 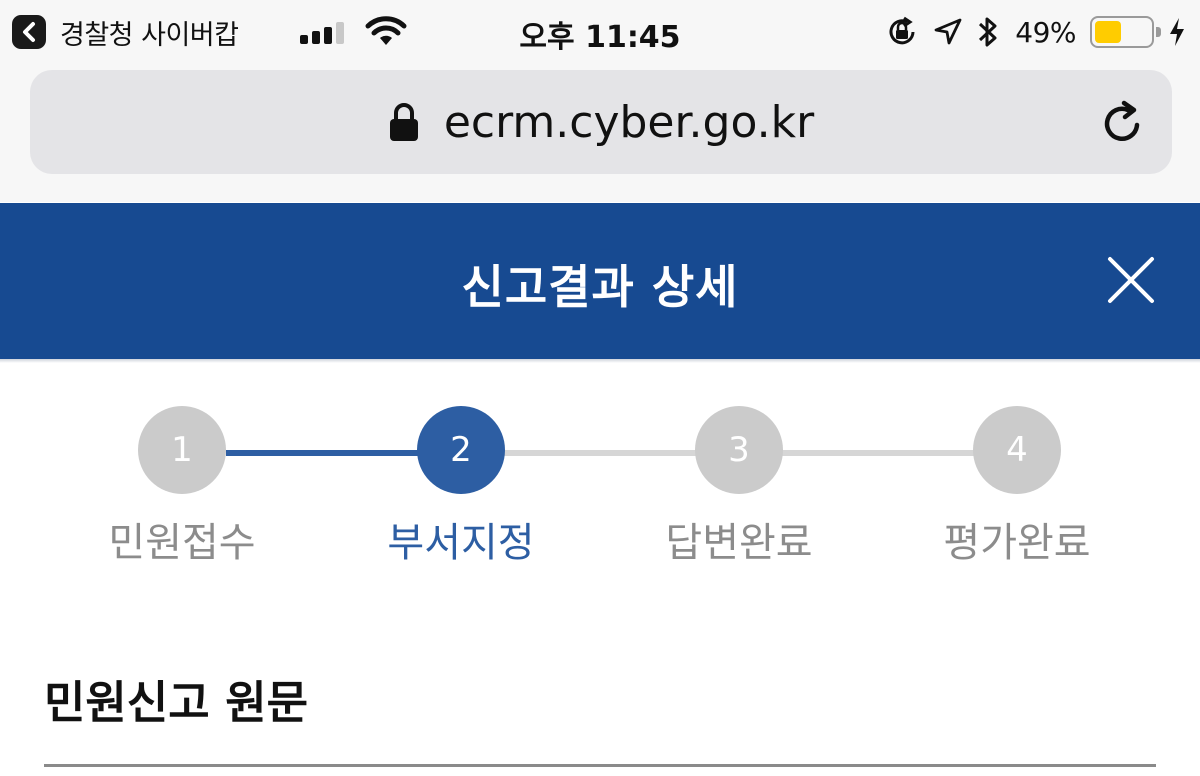 I want to click on step-label-1: 민원접수, so click(x=182, y=543).